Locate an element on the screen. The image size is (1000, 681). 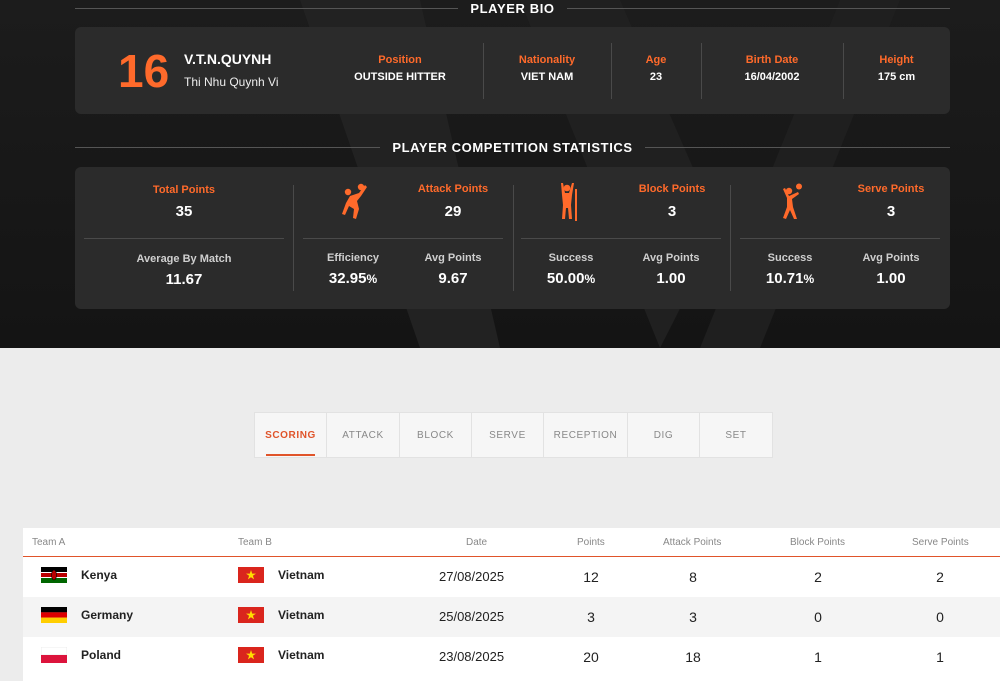
match-serve-points: 2 is located at coordinates (940, 577).